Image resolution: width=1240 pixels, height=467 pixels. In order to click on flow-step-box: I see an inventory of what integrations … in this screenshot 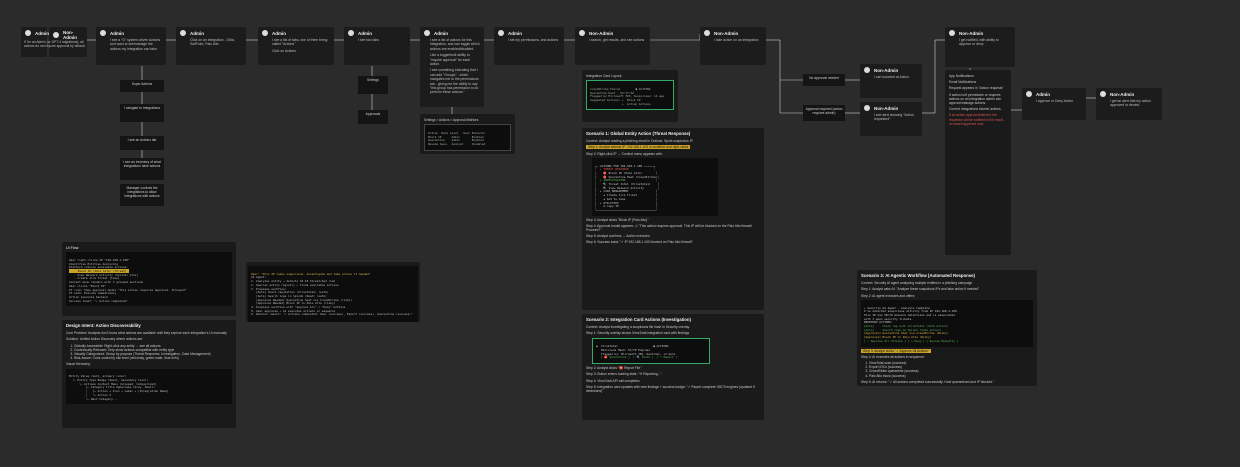, I will do `click(142, 169)`.